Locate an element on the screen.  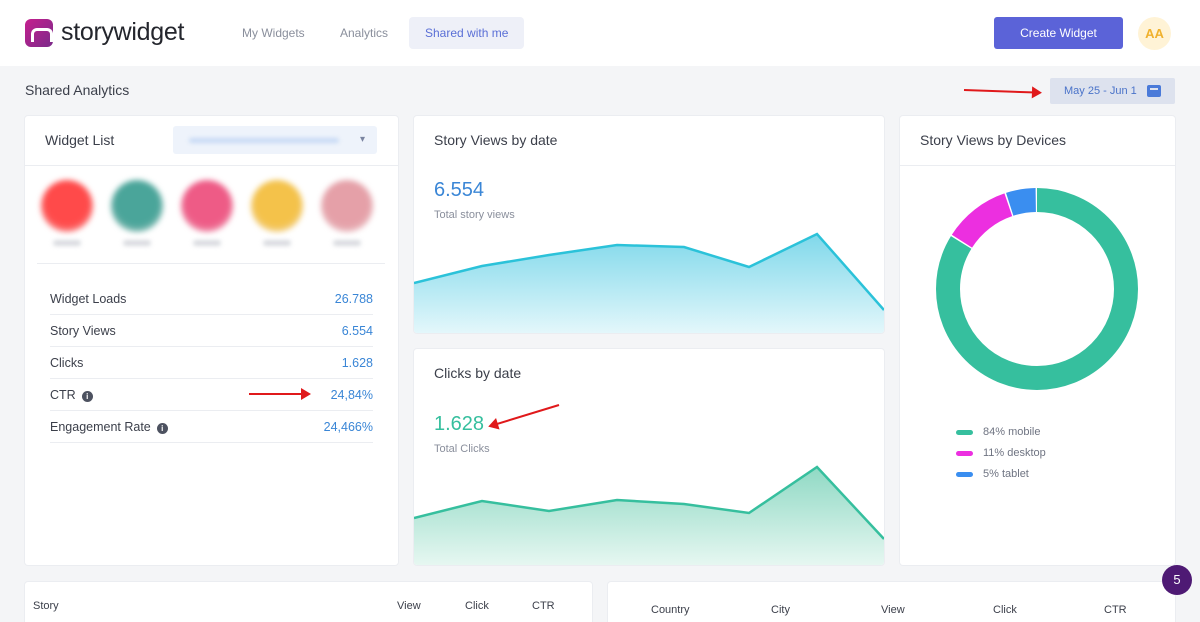
widget-select-value-blurred is located at coordinates (264, 140).